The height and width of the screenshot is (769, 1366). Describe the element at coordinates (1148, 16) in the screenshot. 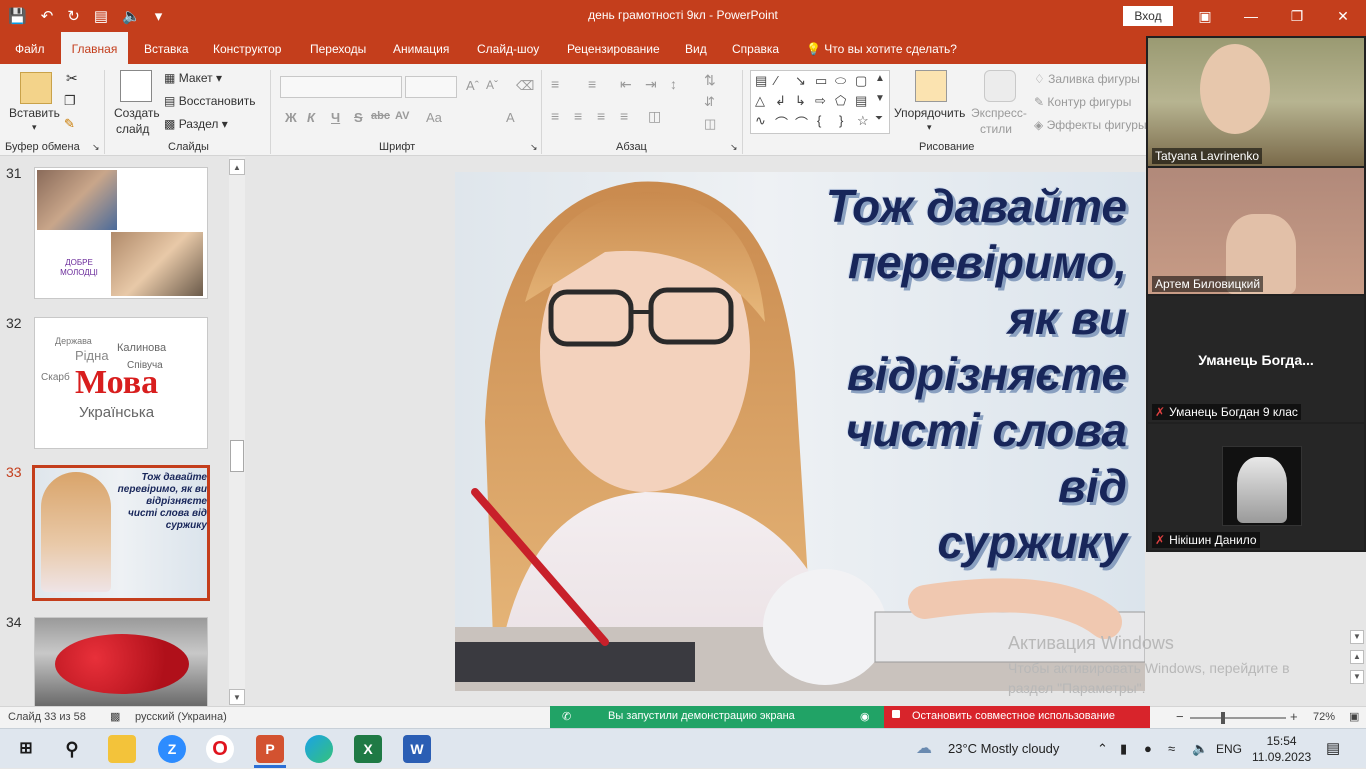

I see `signin-button: Вход` at that location.